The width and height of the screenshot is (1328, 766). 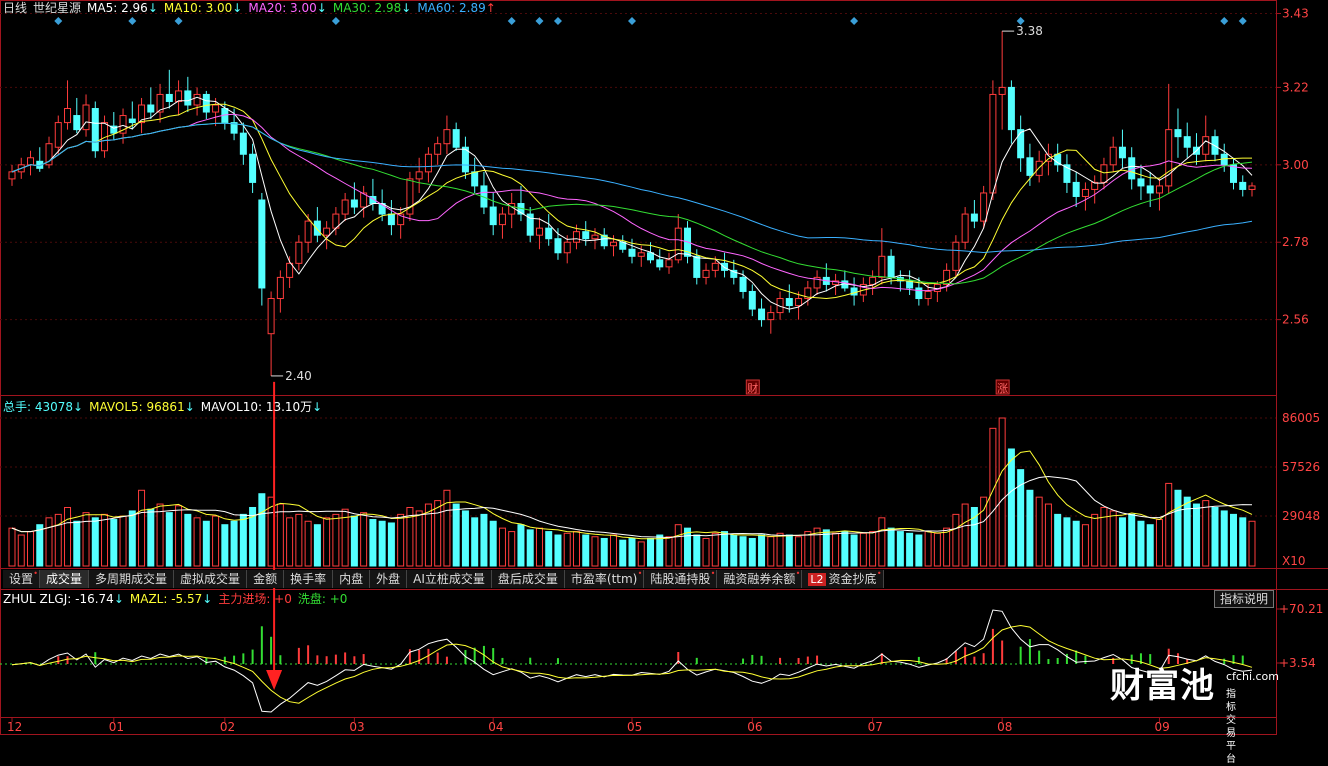 I want to click on tab-label: 资金抄底, so click(x=852, y=579).